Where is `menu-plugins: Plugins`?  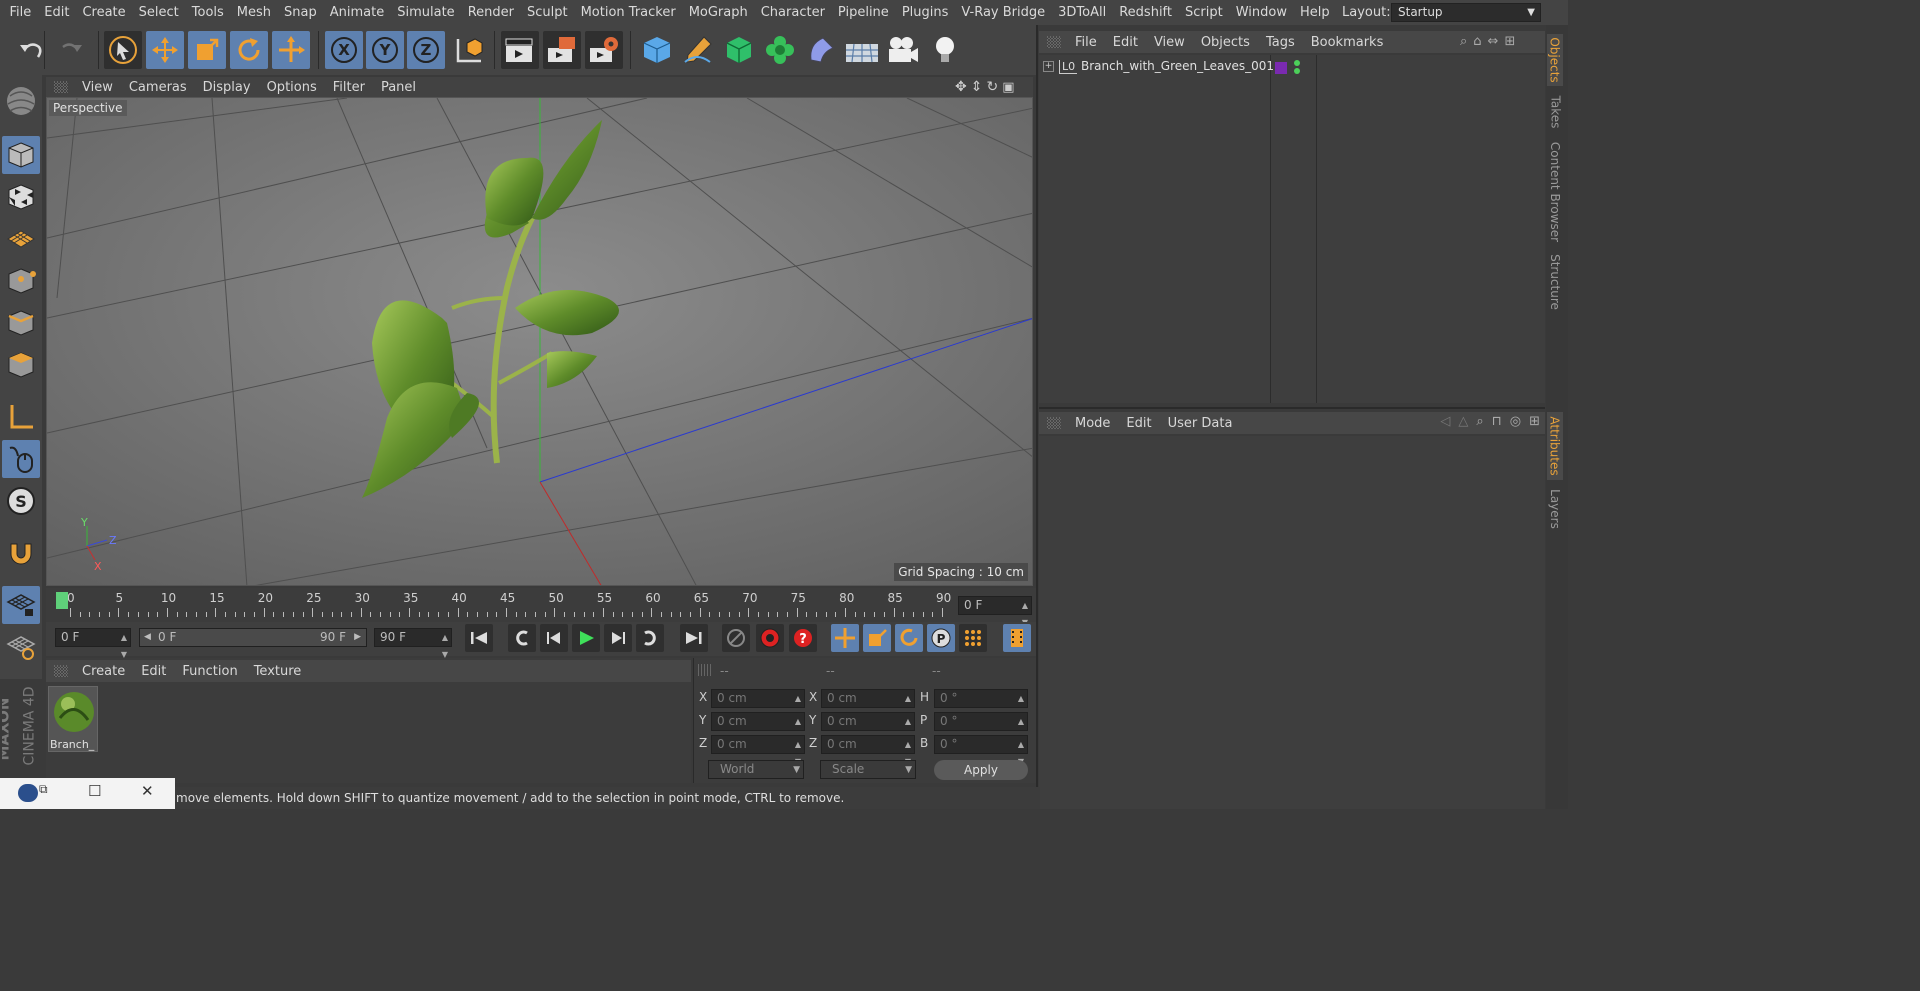
menu-plugins: Plugins is located at coordinates (925, 12).